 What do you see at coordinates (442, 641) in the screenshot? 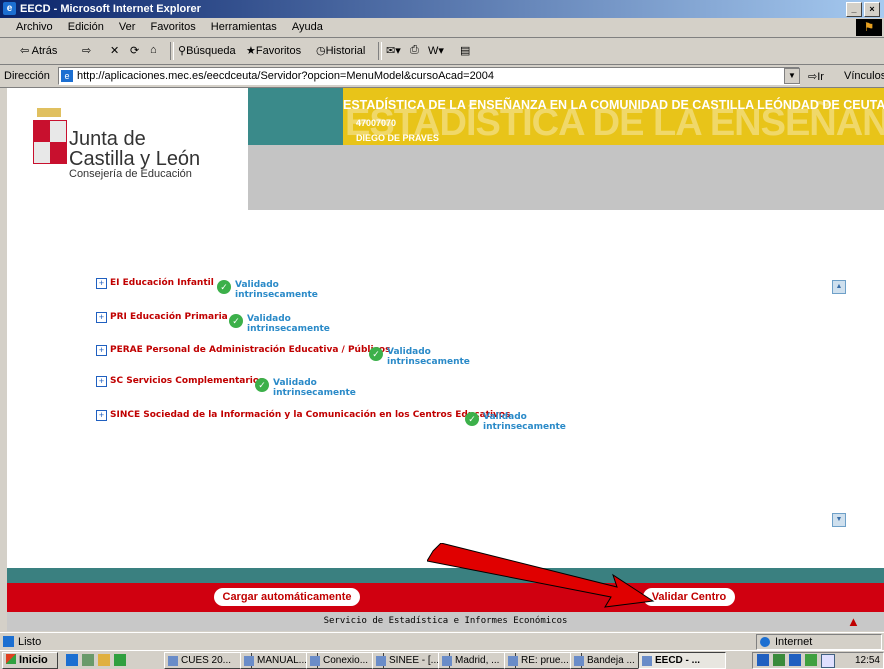
I see `status-bar: Listo Internet` at bounding box center [442, 641].